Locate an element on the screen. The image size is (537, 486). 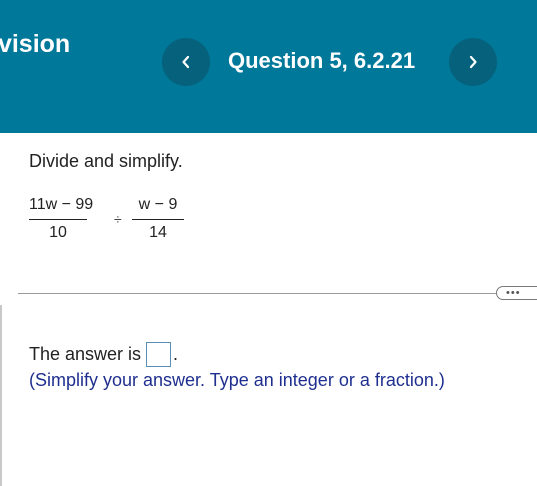
more-options-button: ••• is located at coordinates (516, 293).